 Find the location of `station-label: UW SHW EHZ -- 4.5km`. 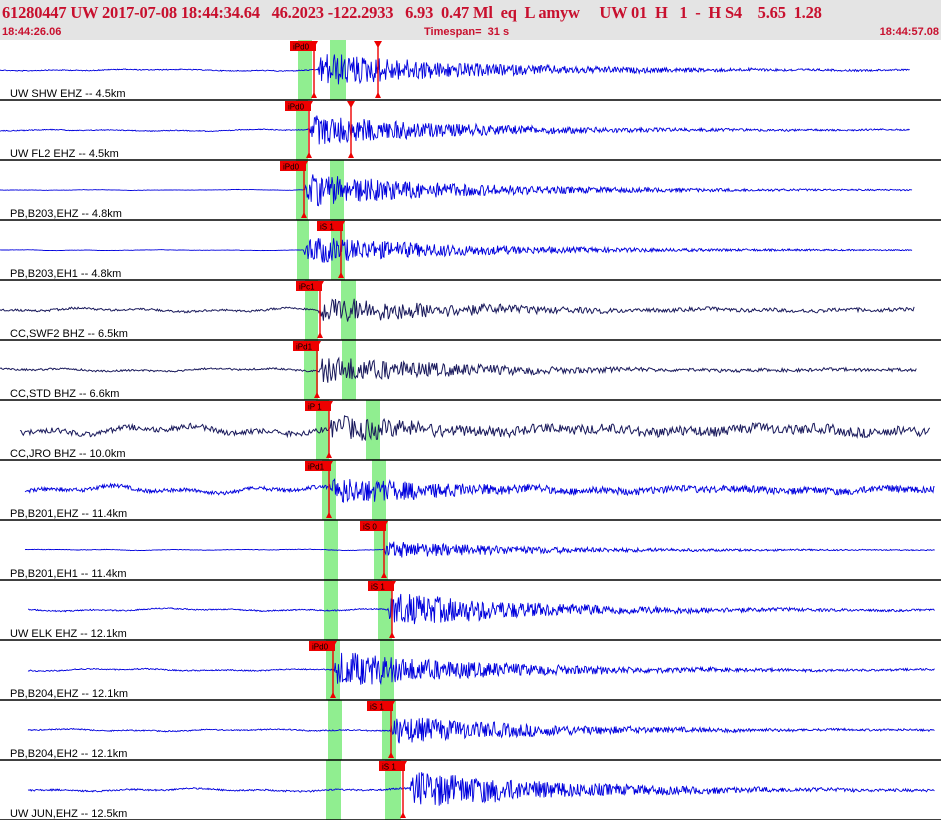

station-label: UW SHW EHZ -- 4.5km is located at coordinates (68, 94).